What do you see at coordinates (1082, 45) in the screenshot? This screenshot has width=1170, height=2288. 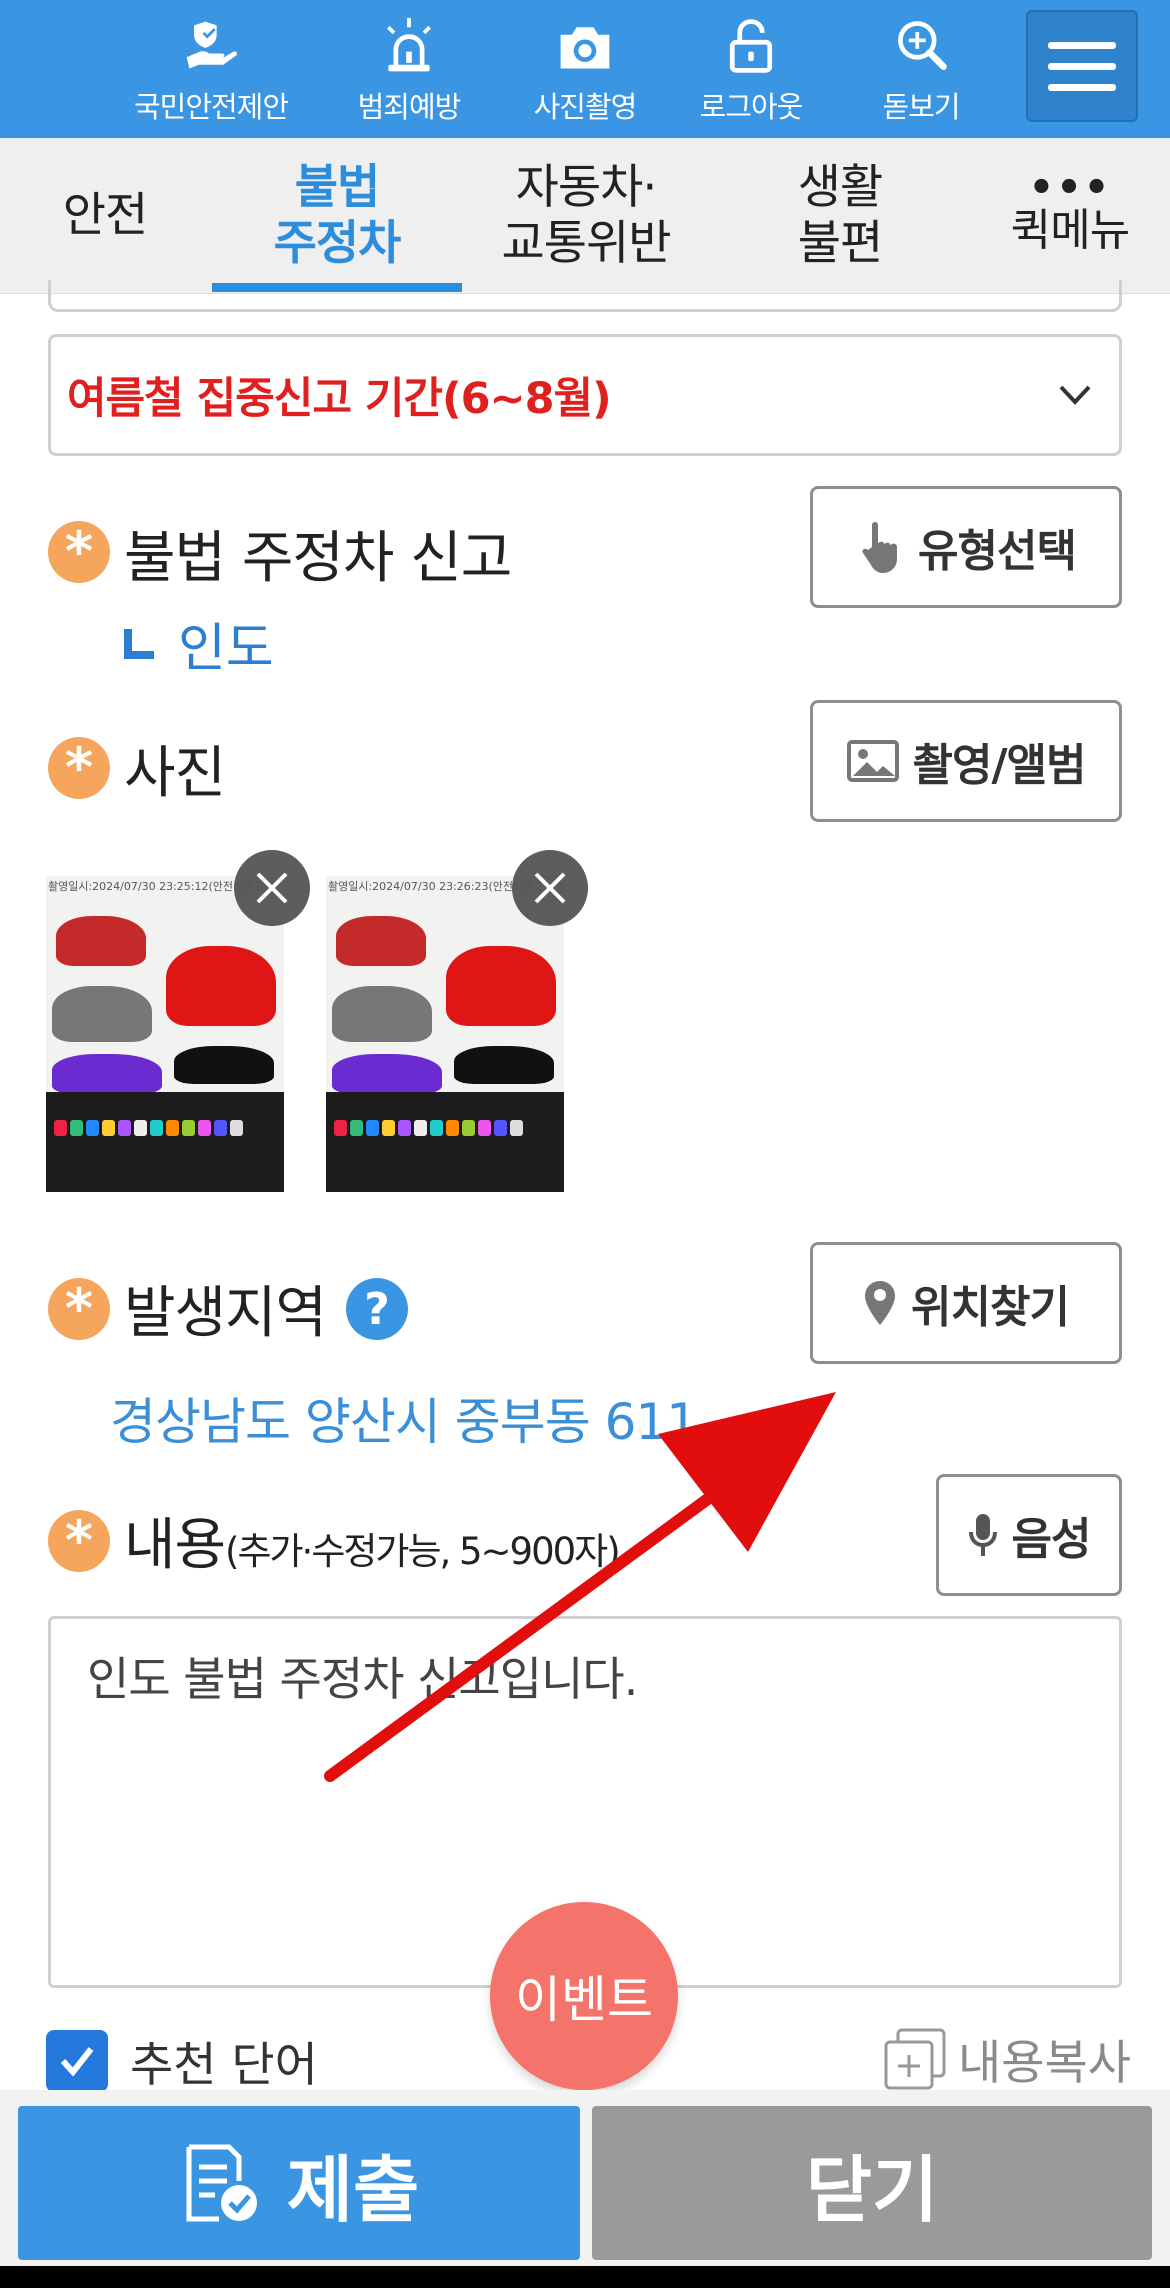 I see `hamburger-icon` at bounding box center [1082, 45].